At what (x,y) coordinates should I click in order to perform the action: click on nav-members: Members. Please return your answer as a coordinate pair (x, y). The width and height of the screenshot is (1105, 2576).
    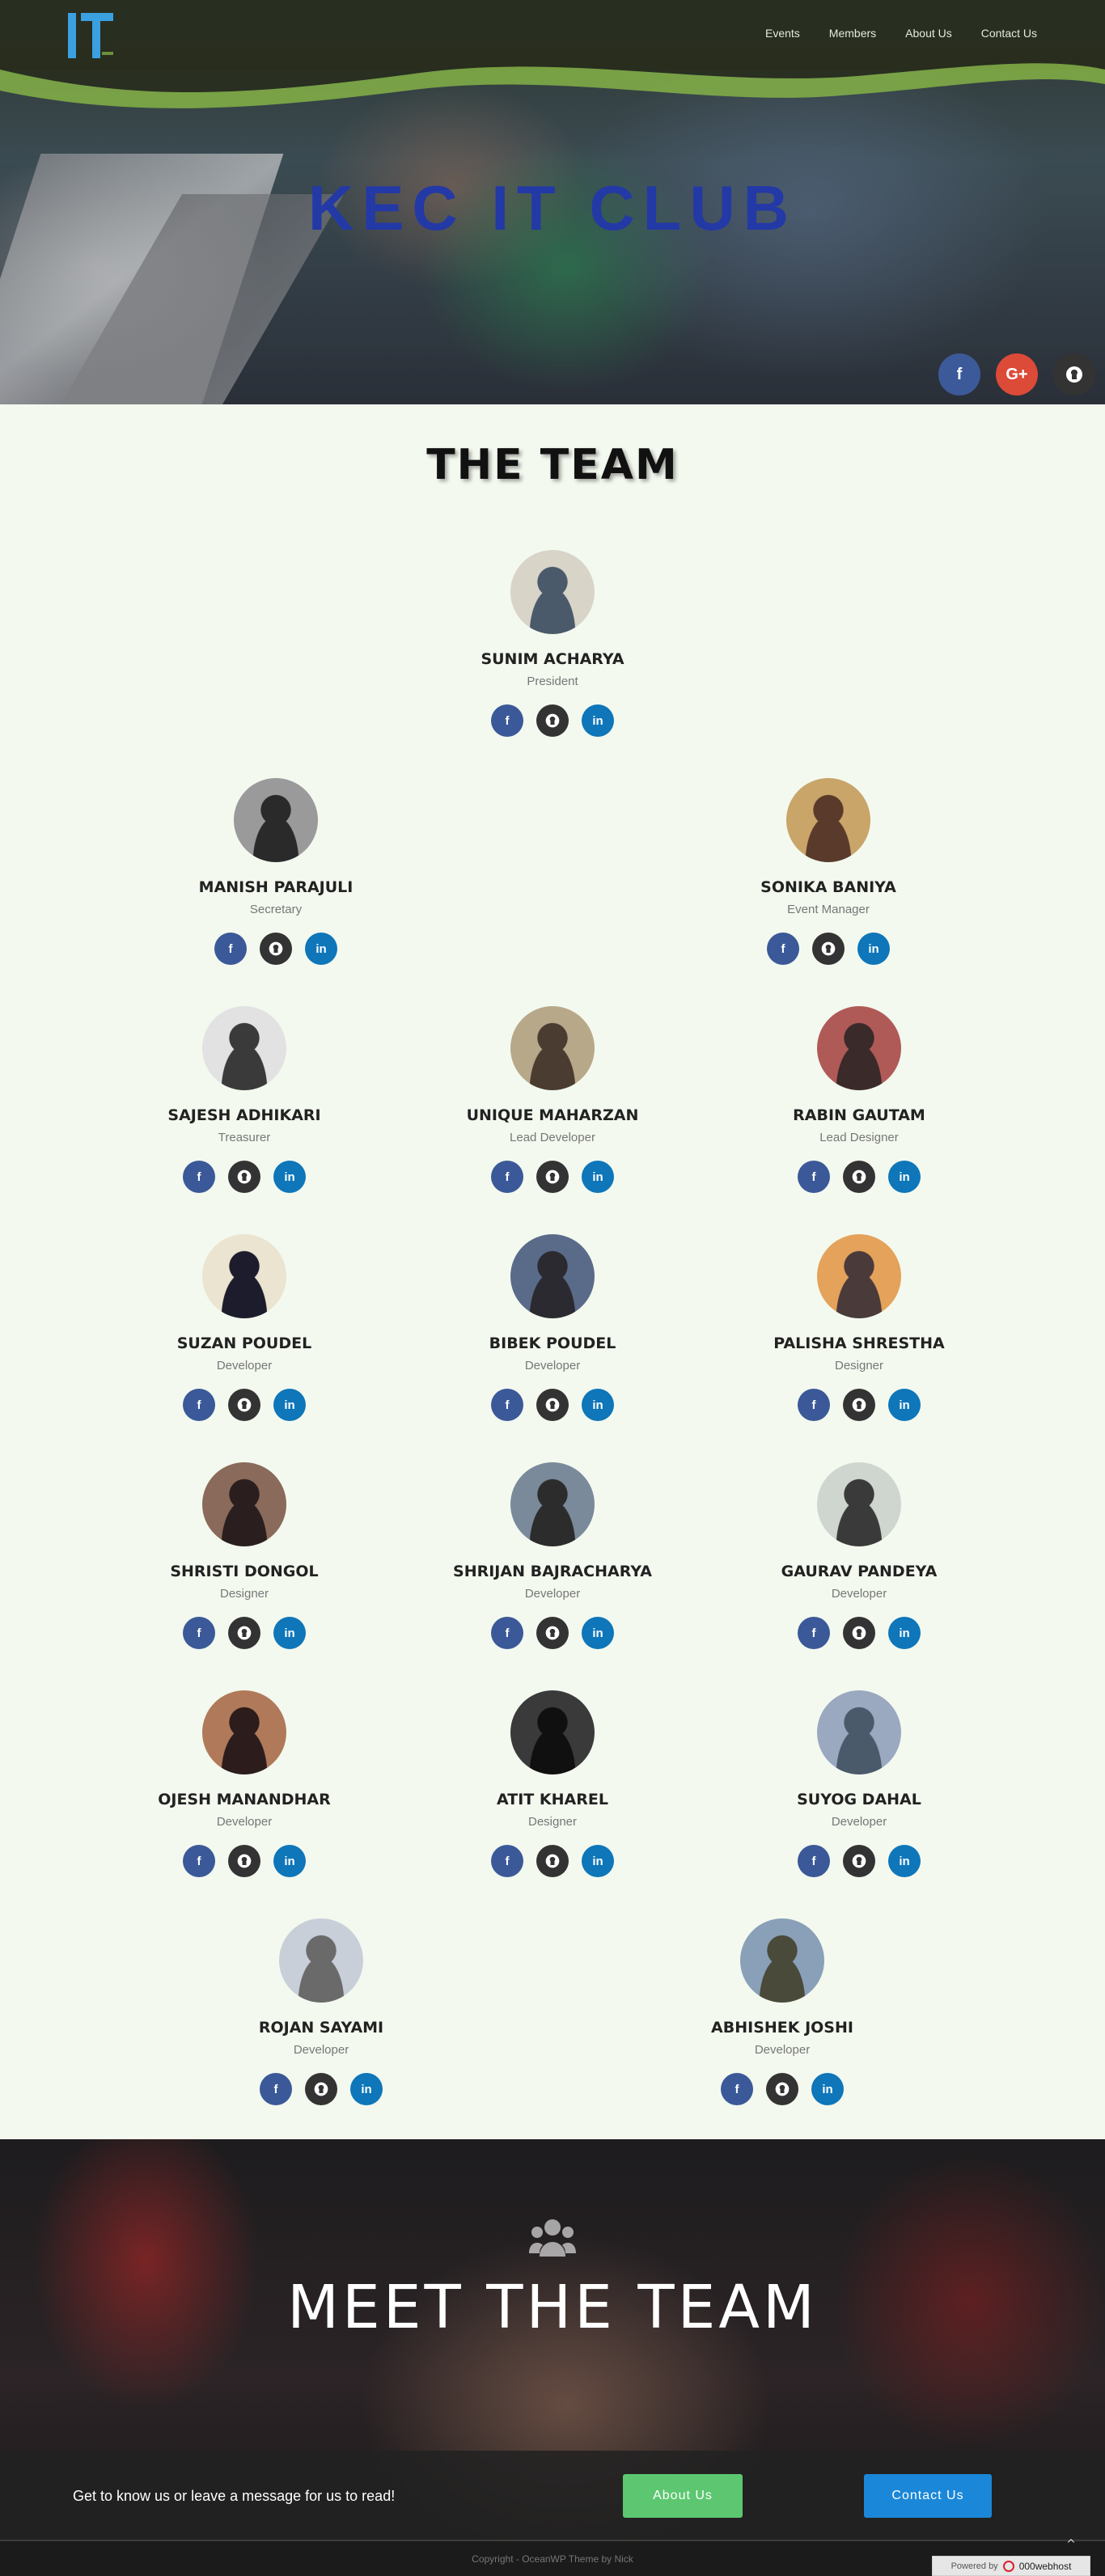
    Looking at the image, I should click on (852, 33).